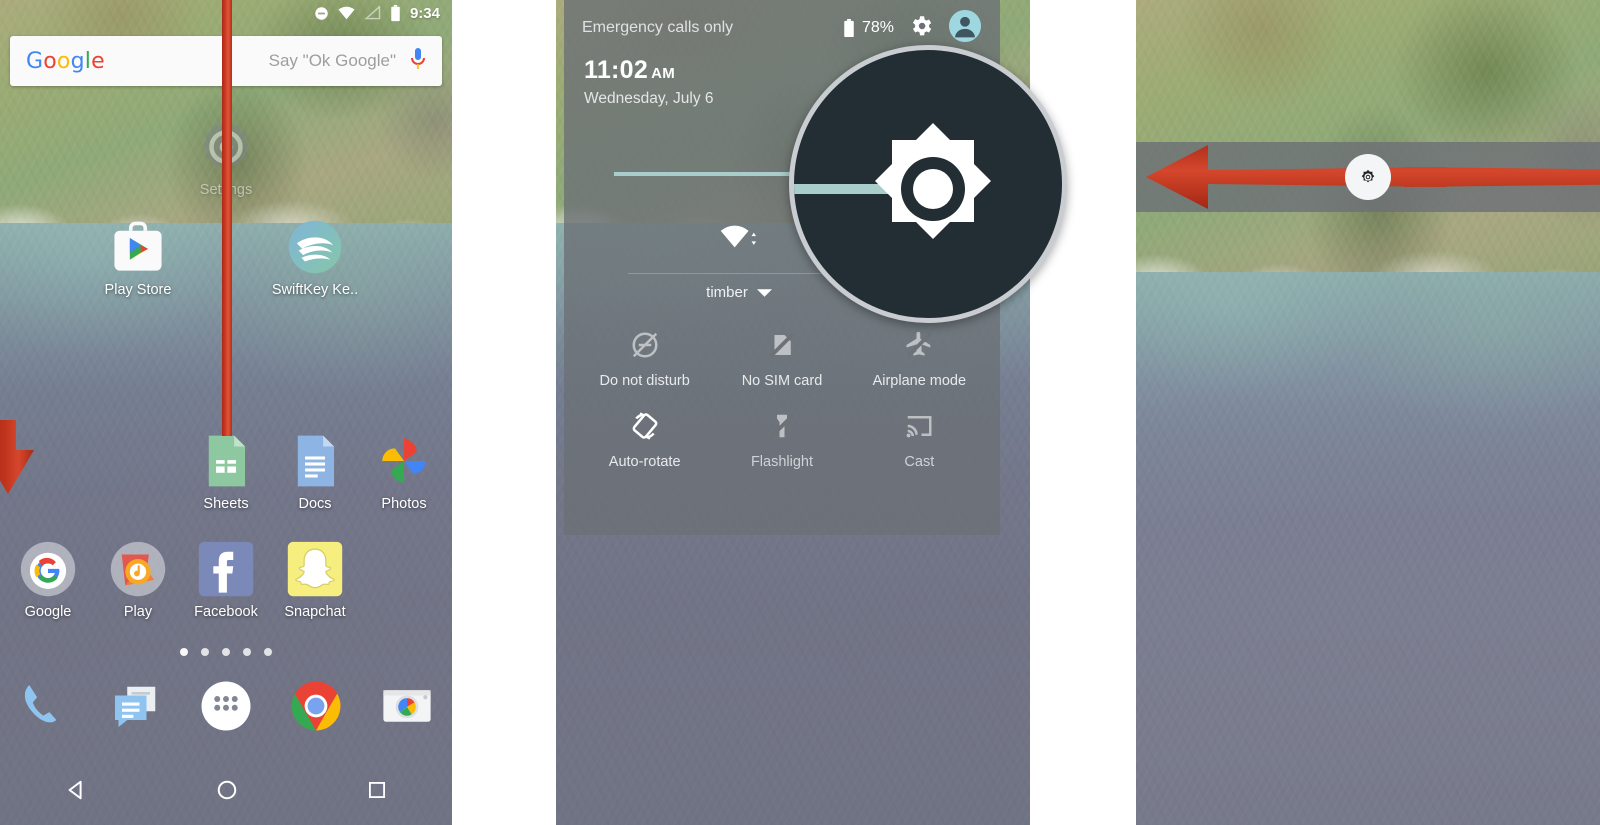 The height and width of the screenshot is (825, 1600). I want to click on app-label: Docs, so click(315, 504).